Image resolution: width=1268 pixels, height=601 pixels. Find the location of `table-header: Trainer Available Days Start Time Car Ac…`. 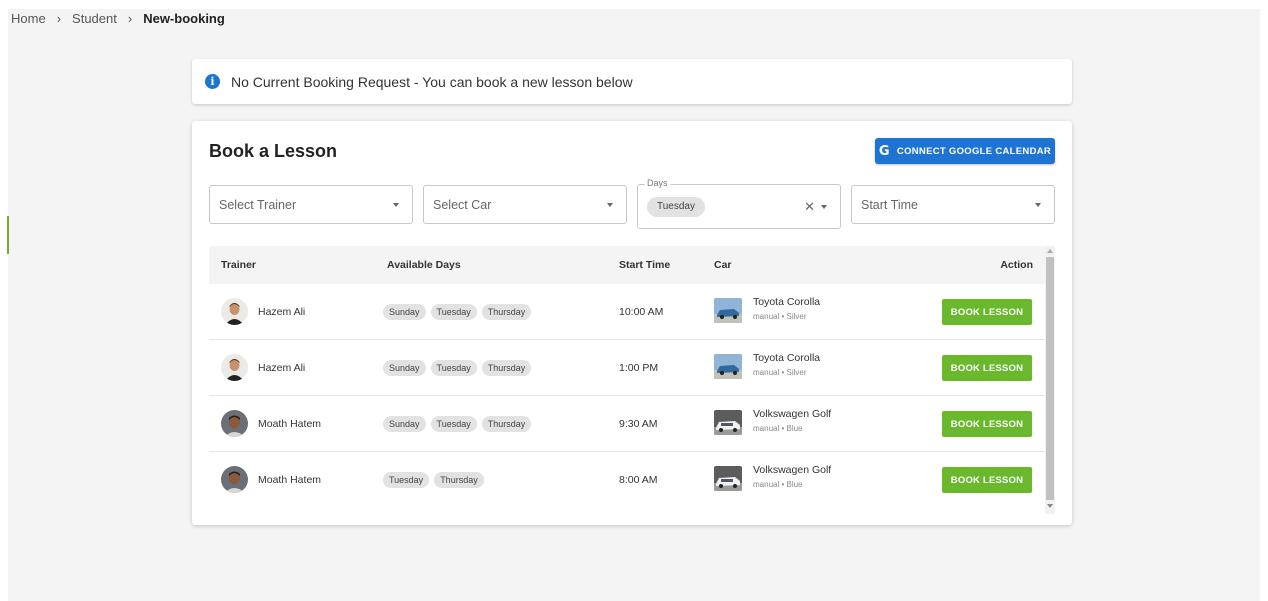

table-header: Trainer Available Days Start Time Car Ac… is located at coordinates (627, 265).